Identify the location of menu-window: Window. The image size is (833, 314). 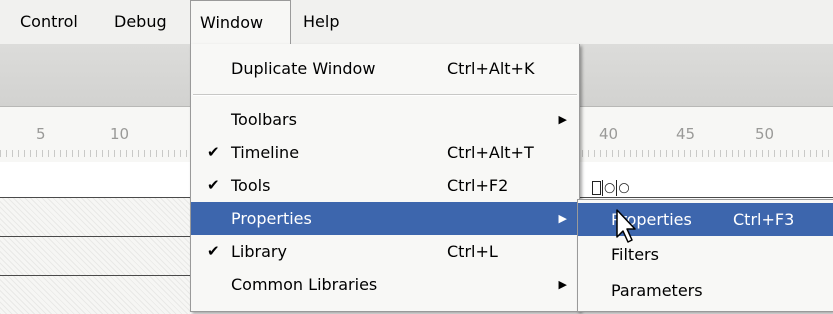
(240, 22).